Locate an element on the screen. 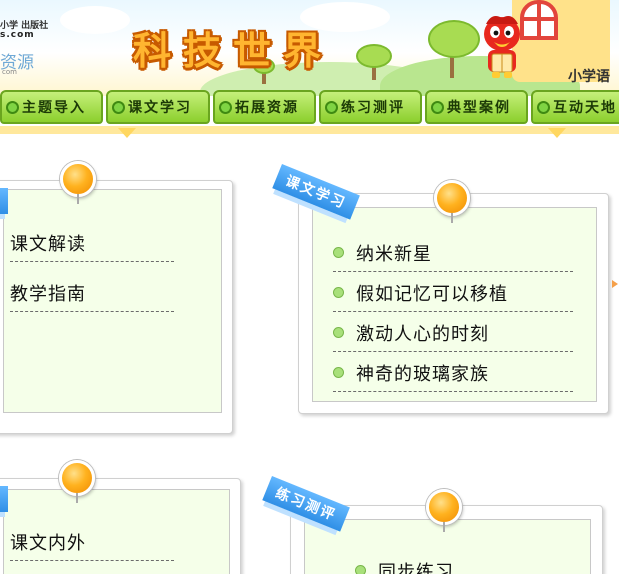  tab-text-study: 课文学习 is located at coordinates (158, 107).